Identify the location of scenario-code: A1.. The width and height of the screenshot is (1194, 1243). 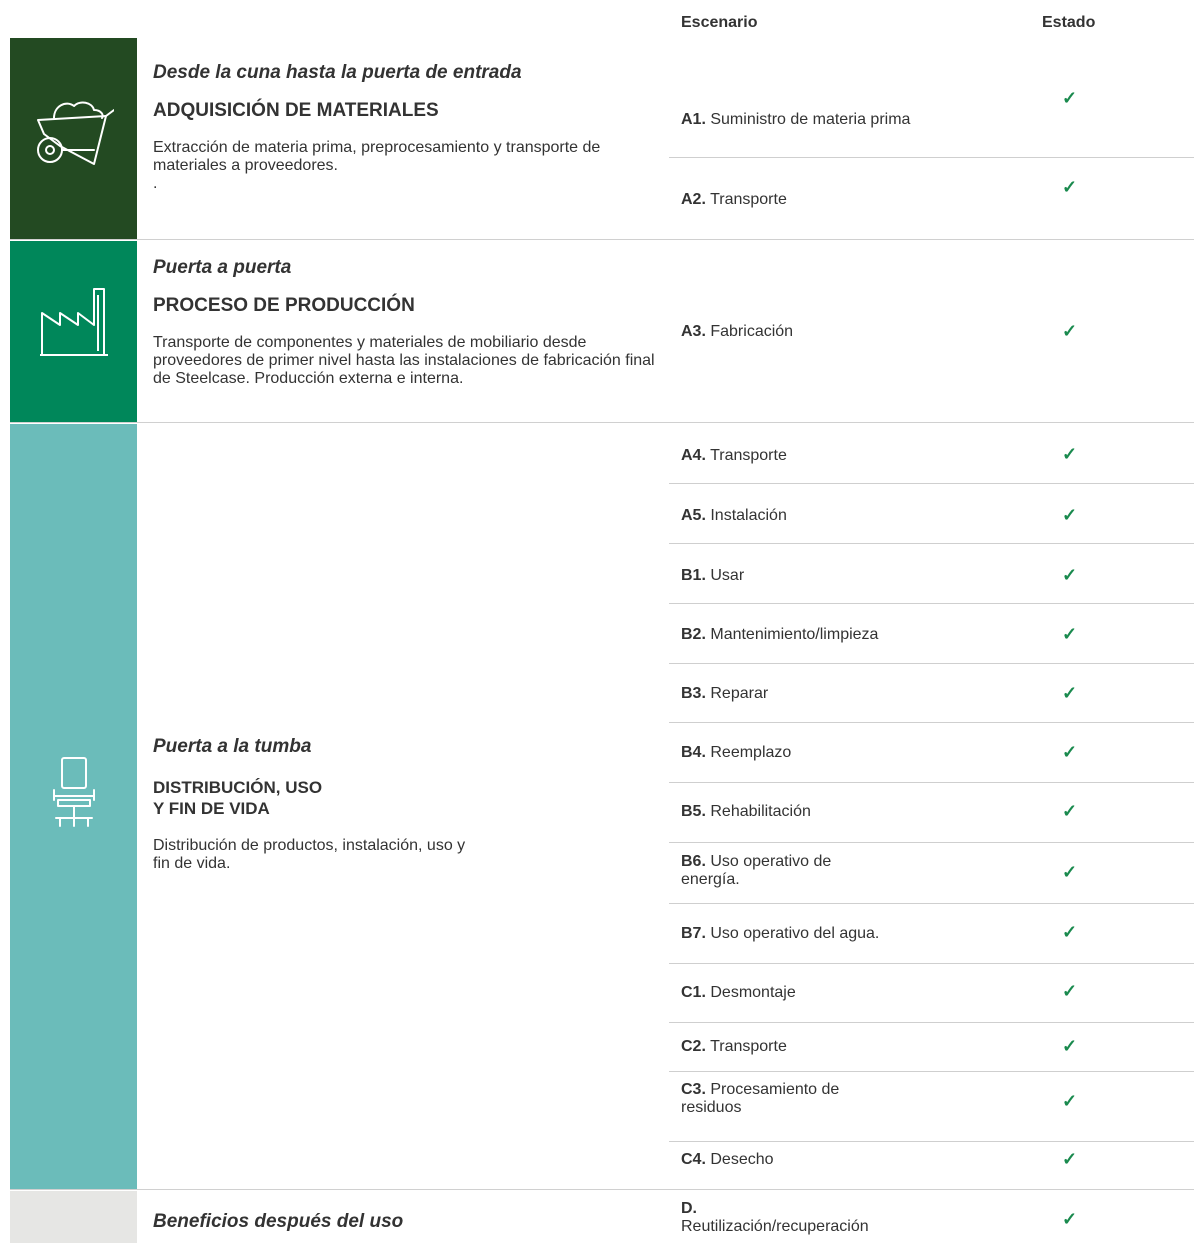
(693, 119).